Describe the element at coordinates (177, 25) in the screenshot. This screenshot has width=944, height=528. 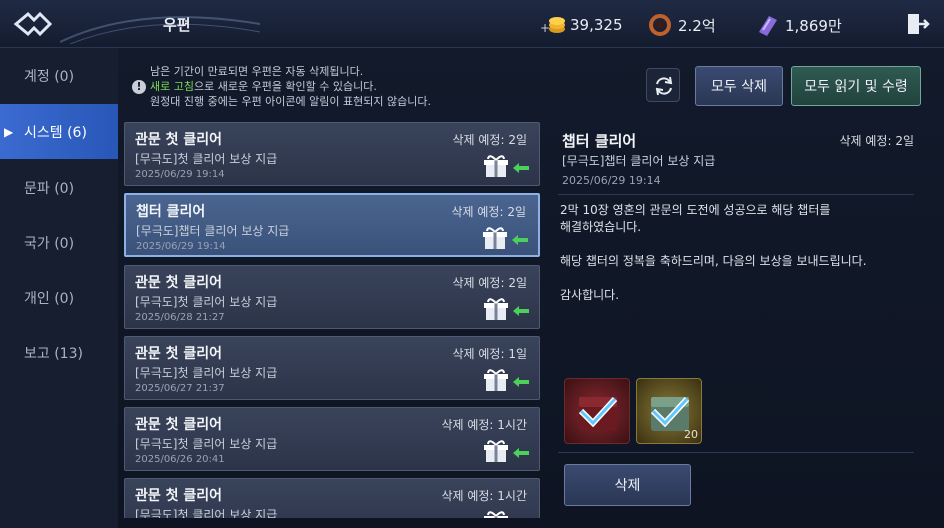
I see `page-title: 우편` at that location.